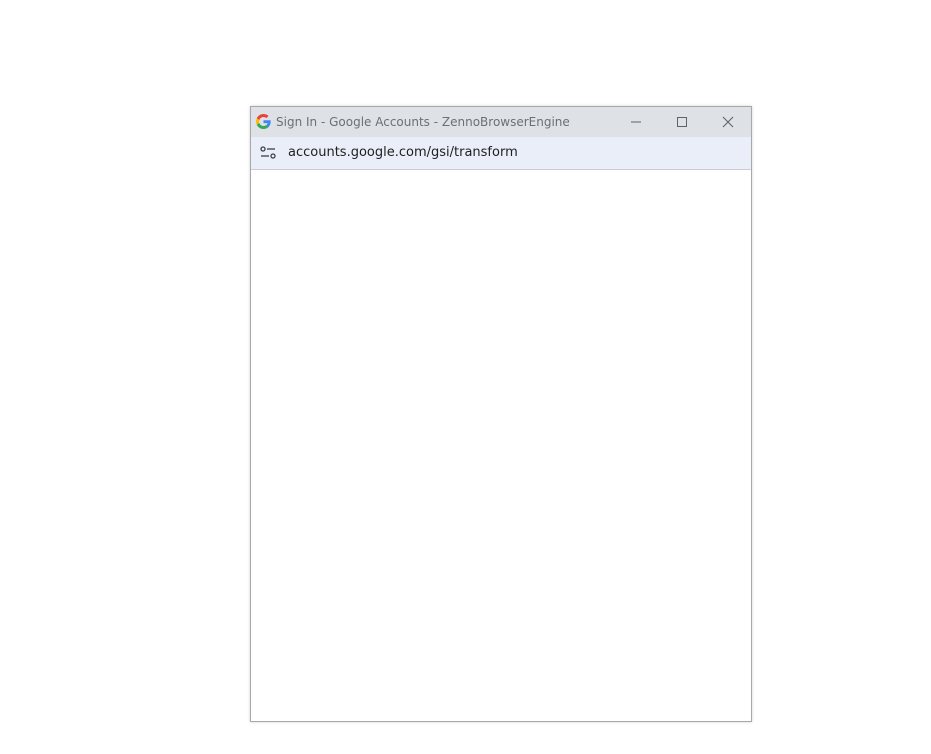 The image size is (931, 754). What do you see at coordinates (268, 153) in the screenshot?
I see `site-info-icon` at bounding box center [268, 153].